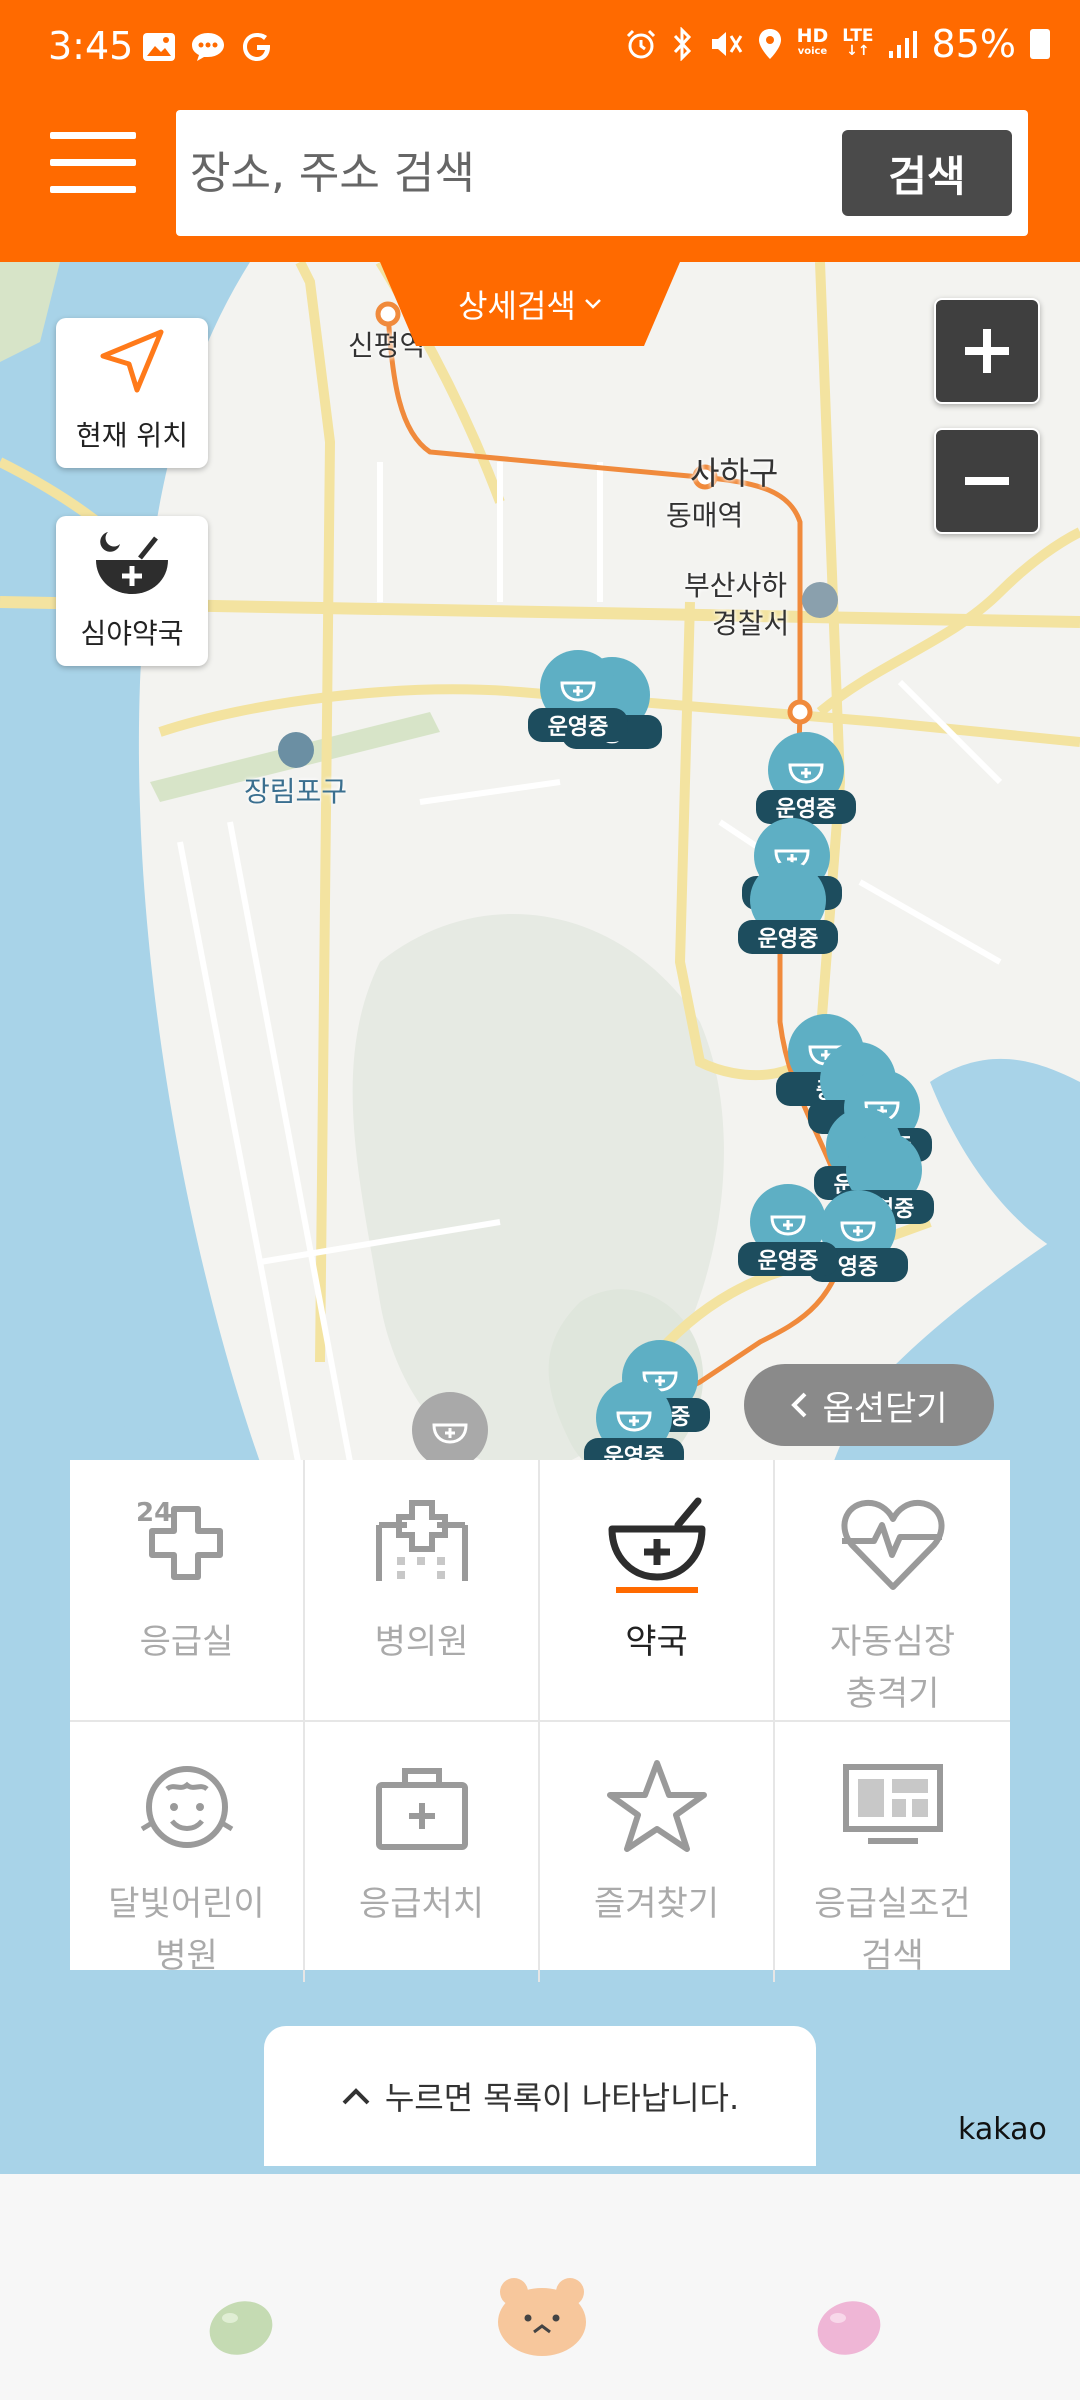 The width and height of the screenshot is (1080, 2400). What do you see at coordinates (736, 585) in the screenshot?
I see `police-label-line1: 부산사하` at bounding box center [736, 585].